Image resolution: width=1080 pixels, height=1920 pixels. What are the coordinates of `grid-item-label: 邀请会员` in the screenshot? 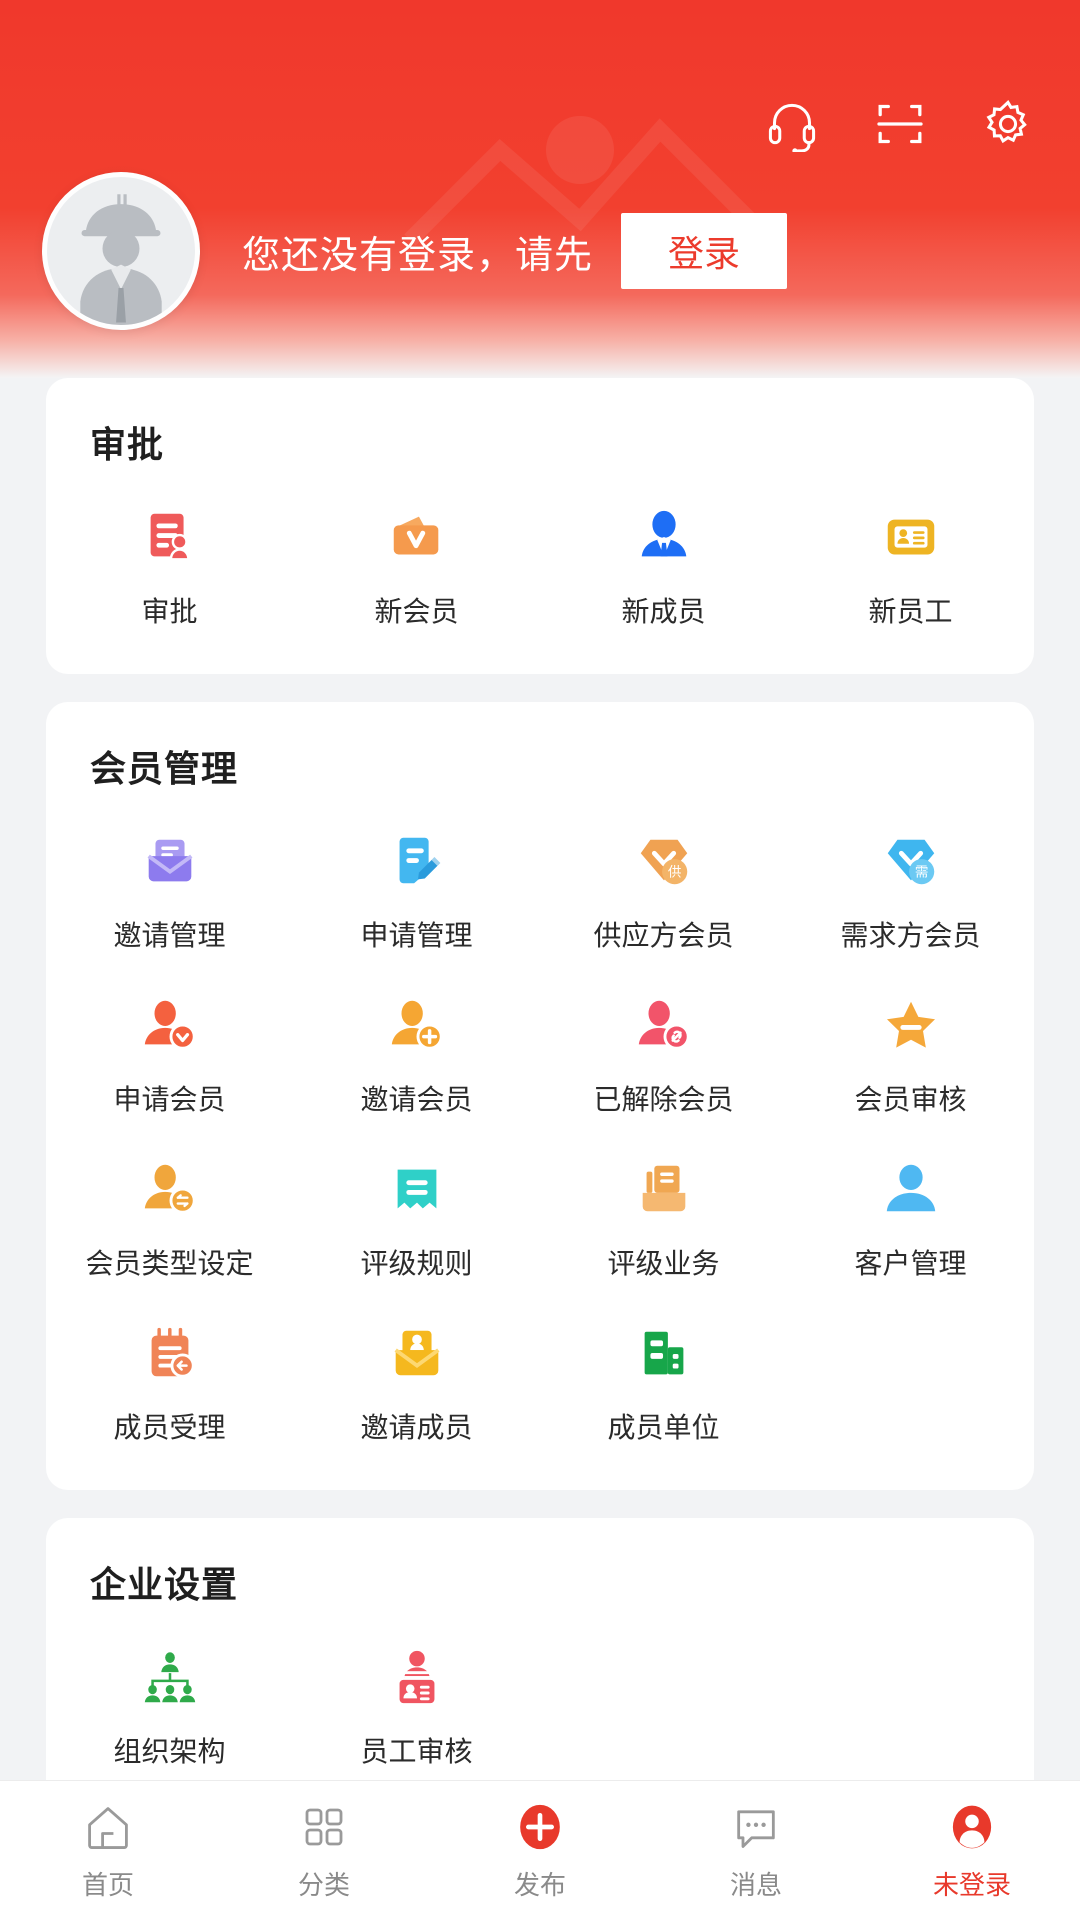 It's located at (416, 1099).